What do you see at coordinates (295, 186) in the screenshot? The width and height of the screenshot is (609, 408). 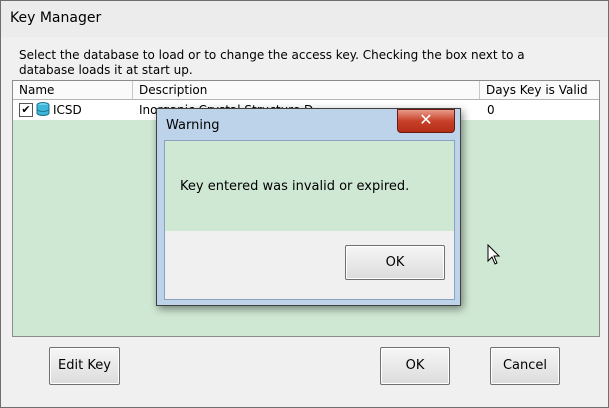 I see `dialog-message: Key entered was invalid or expired.` at bounding box center [295, 186].